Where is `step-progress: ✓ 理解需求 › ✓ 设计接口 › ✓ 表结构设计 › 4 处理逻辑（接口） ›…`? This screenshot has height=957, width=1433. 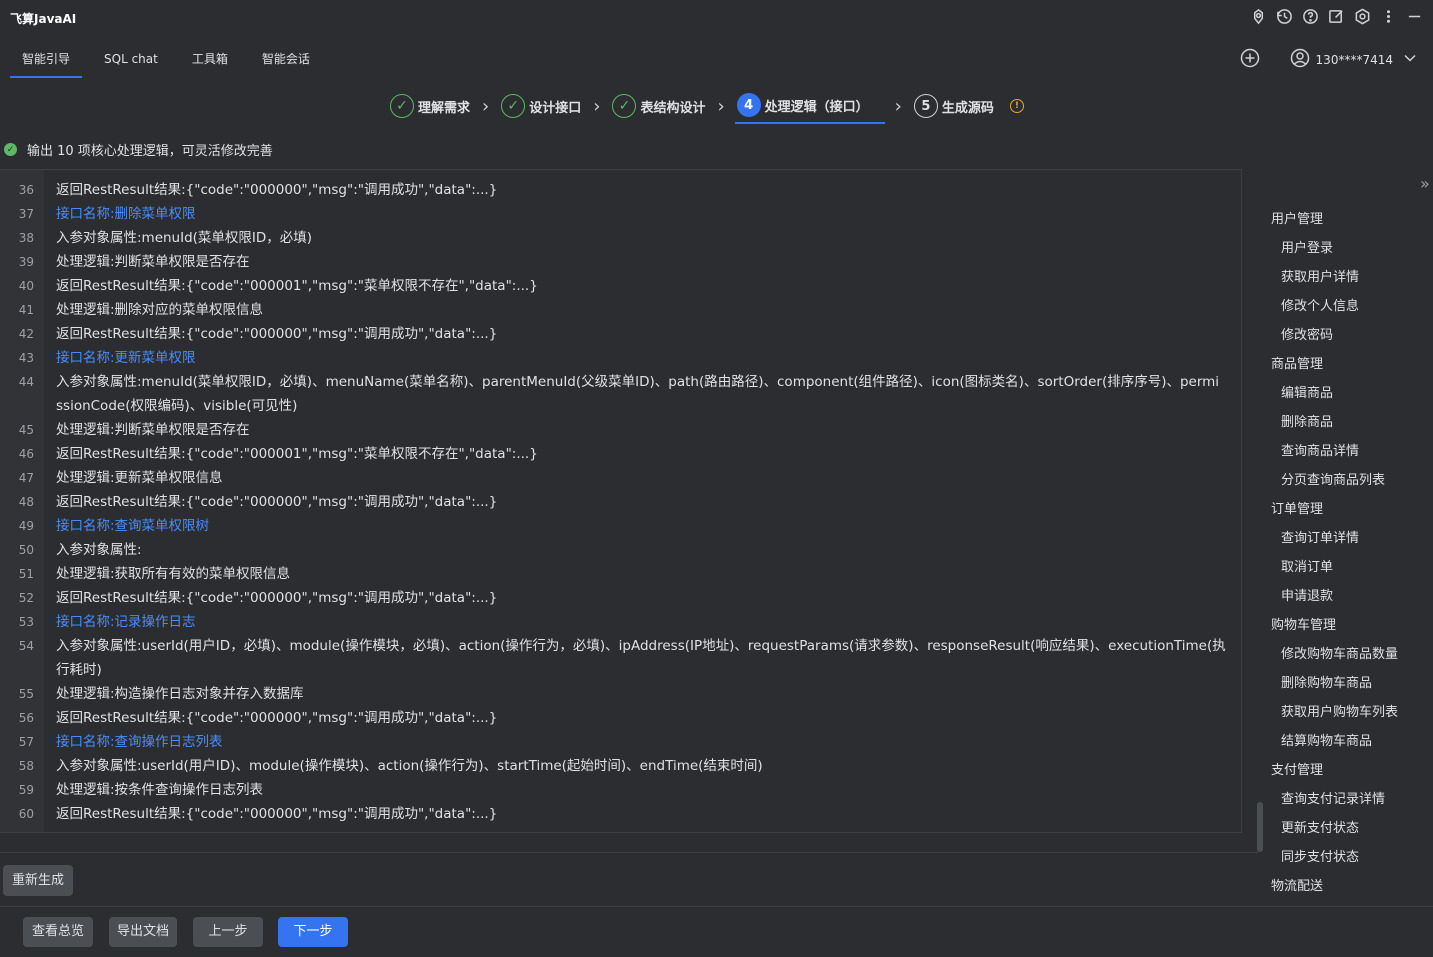
step-progress: ✓ 理解需求 › ✓ 设计接口 › ✓ 表结构设计 › 4 处理逻辑（接口） ›… is located at coordinates (706, 106).